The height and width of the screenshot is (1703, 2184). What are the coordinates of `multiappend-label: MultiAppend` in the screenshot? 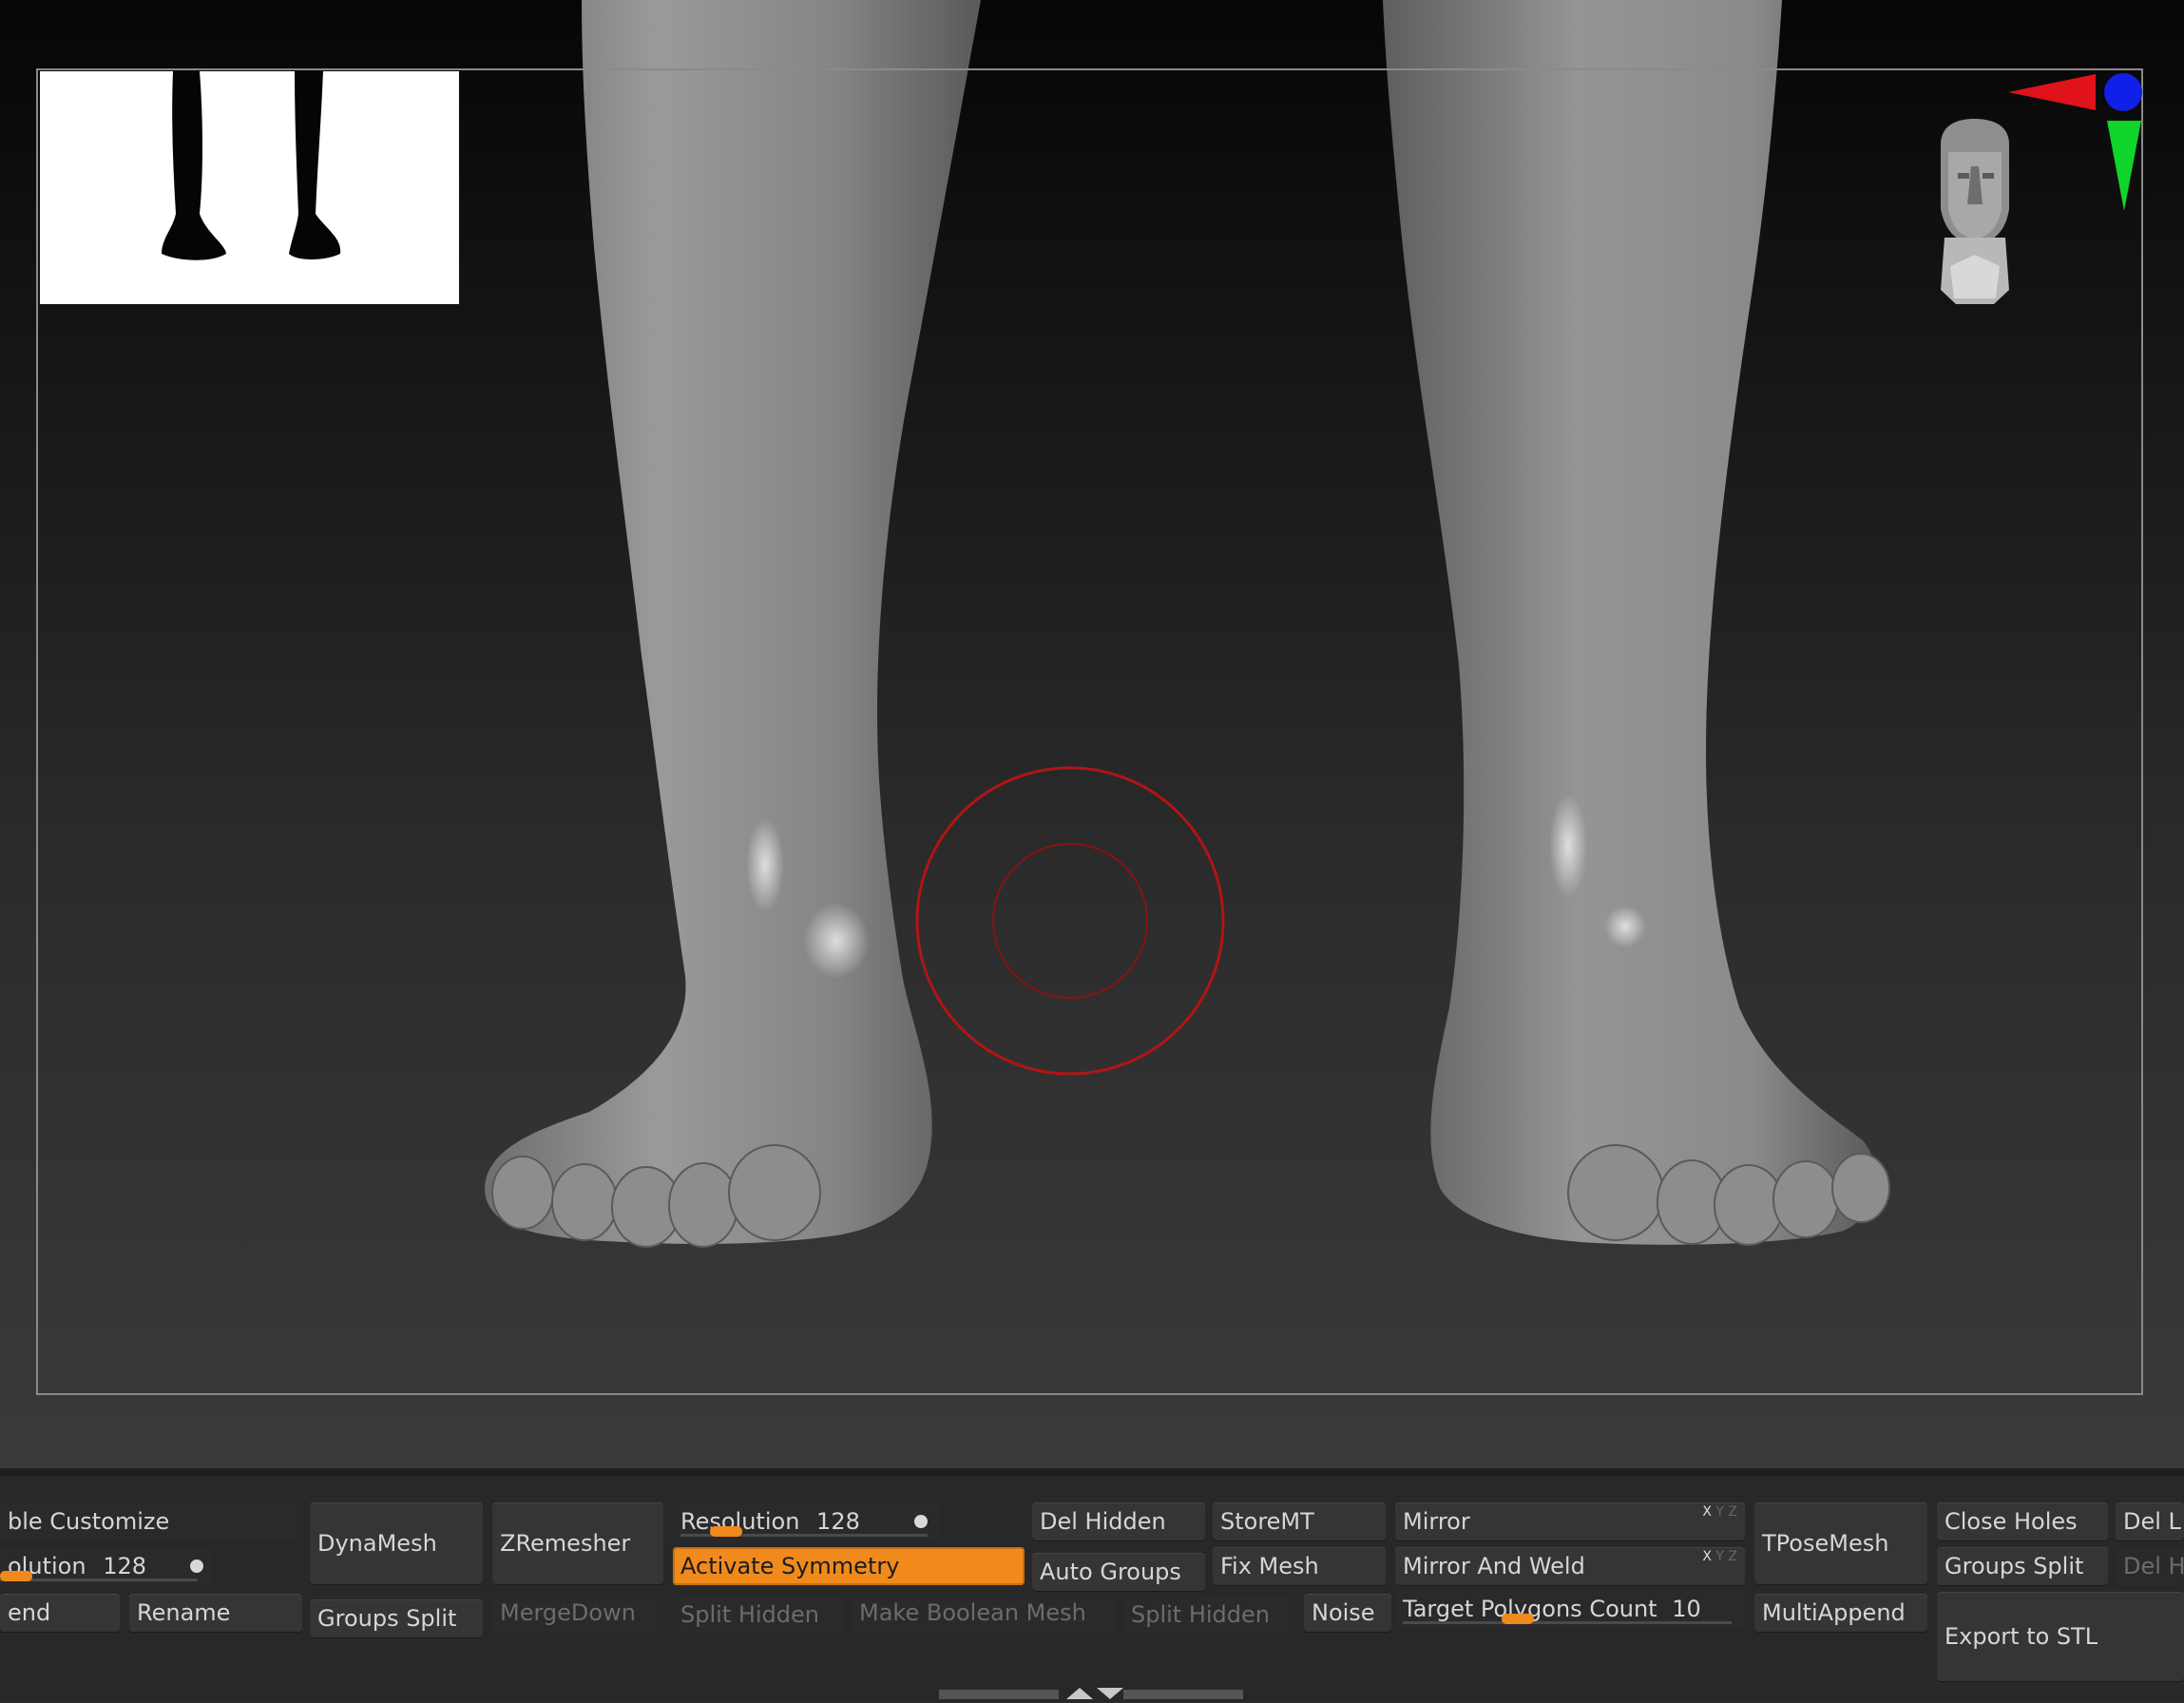 It's located at (1834, 1612).